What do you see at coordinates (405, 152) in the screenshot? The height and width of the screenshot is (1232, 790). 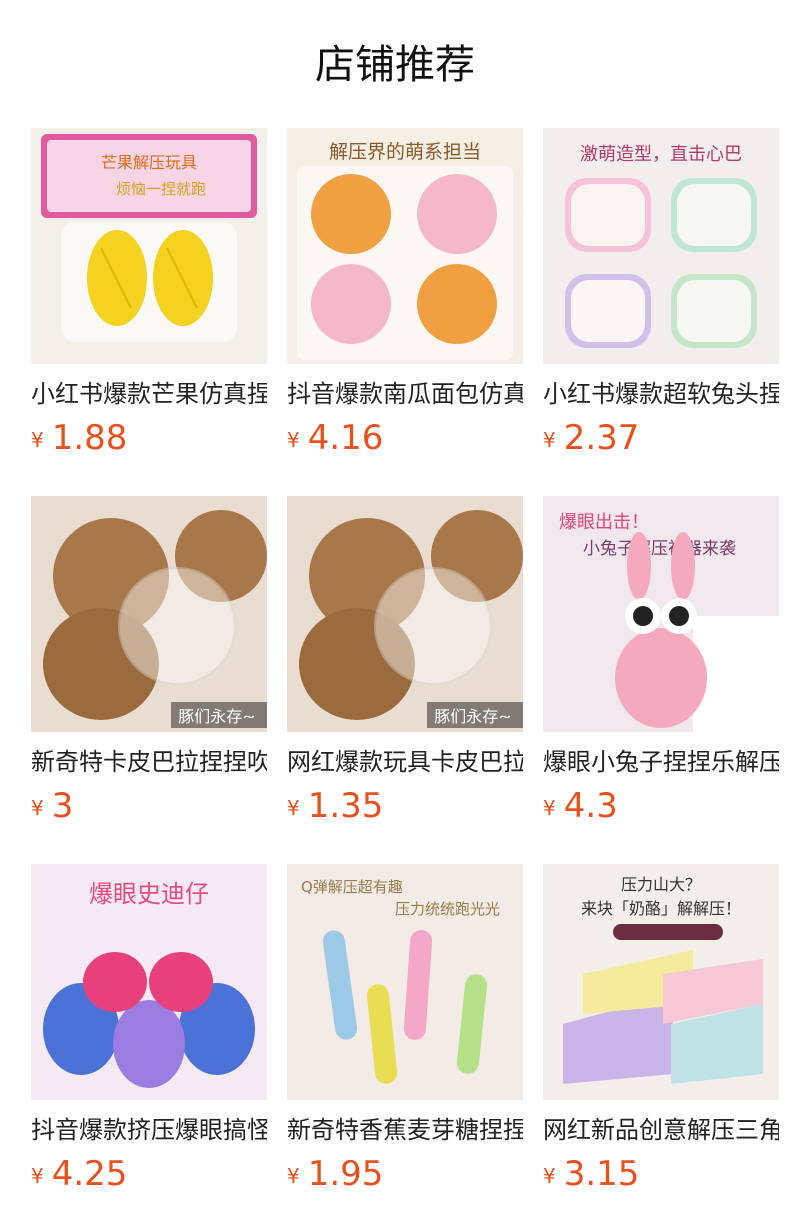 I see `svg-text: 解压界的萌系担当` at bounding box center [405, 152].